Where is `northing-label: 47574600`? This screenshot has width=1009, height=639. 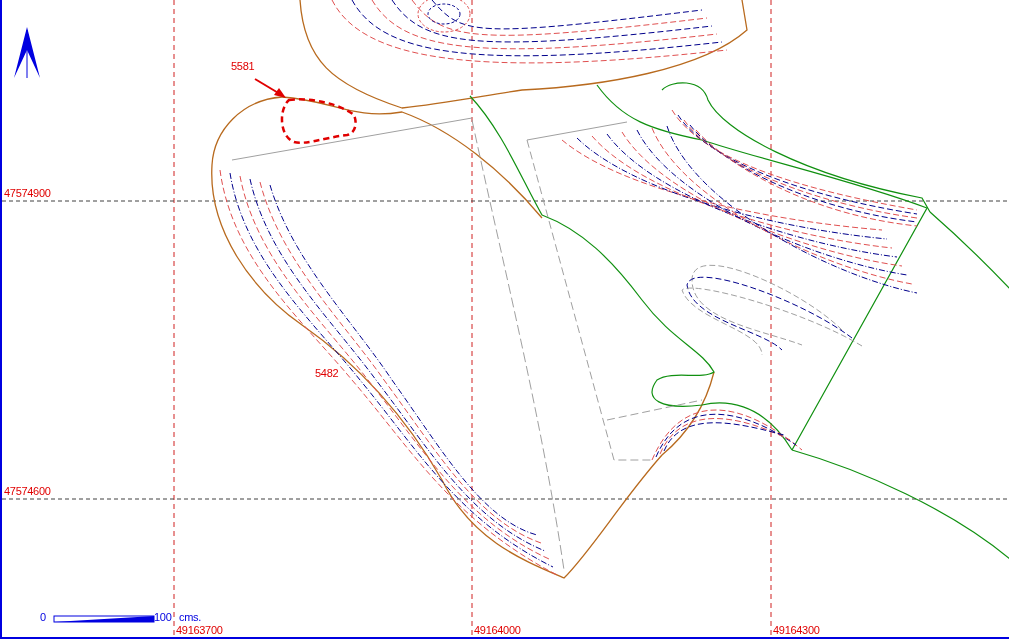
northing-label: 47574600 is located at coordinates (27, 491).